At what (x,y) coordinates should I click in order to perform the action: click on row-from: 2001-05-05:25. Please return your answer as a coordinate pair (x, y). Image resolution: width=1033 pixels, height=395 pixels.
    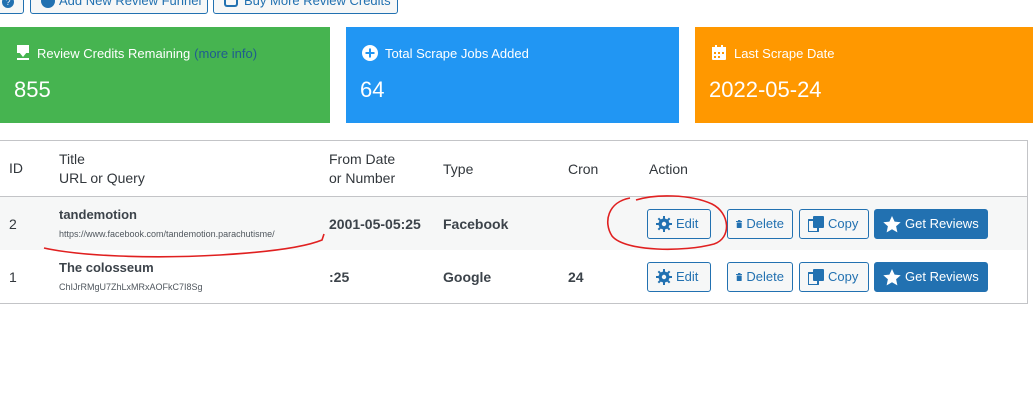
    Looking at the image, I should click on (375, 224).